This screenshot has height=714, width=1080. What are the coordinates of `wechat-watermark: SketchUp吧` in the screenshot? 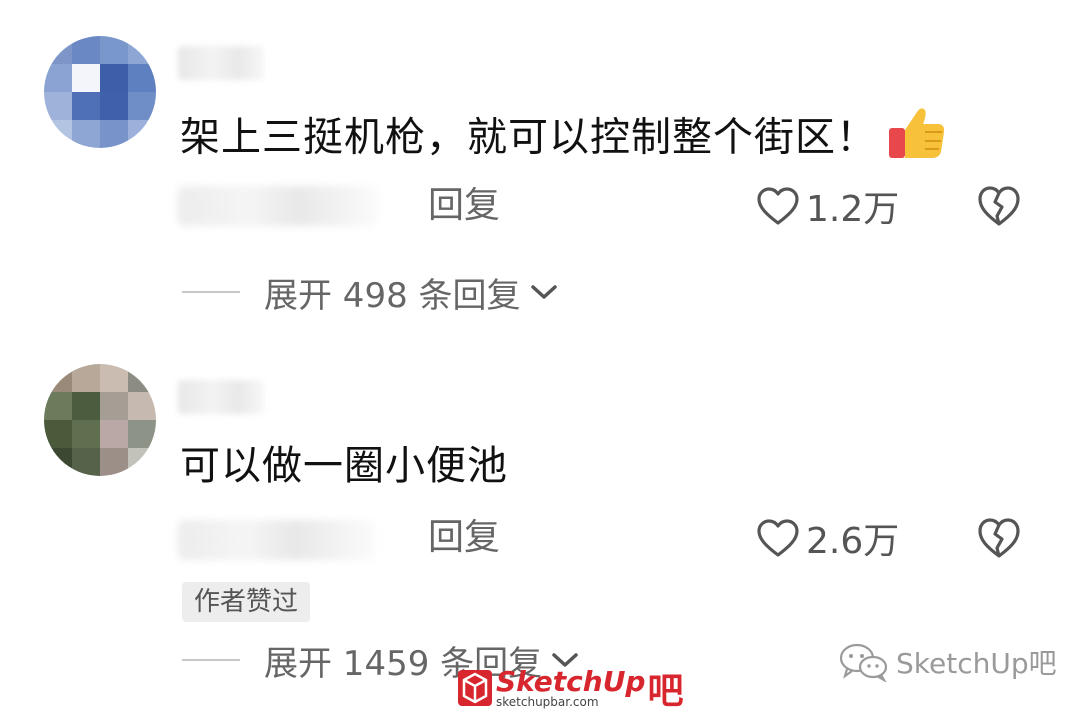 It's located at (947, 662).